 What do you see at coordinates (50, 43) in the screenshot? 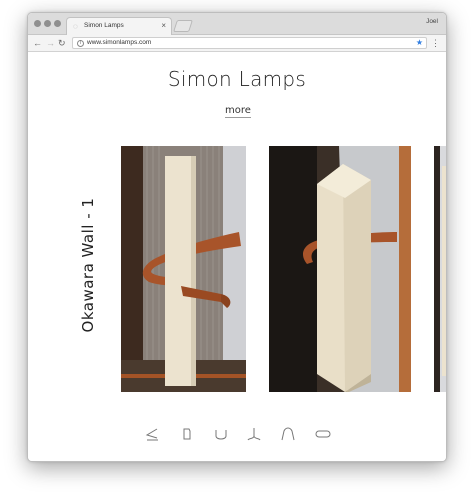
I see `forward-icon: →` at bounding box center [50, 43].